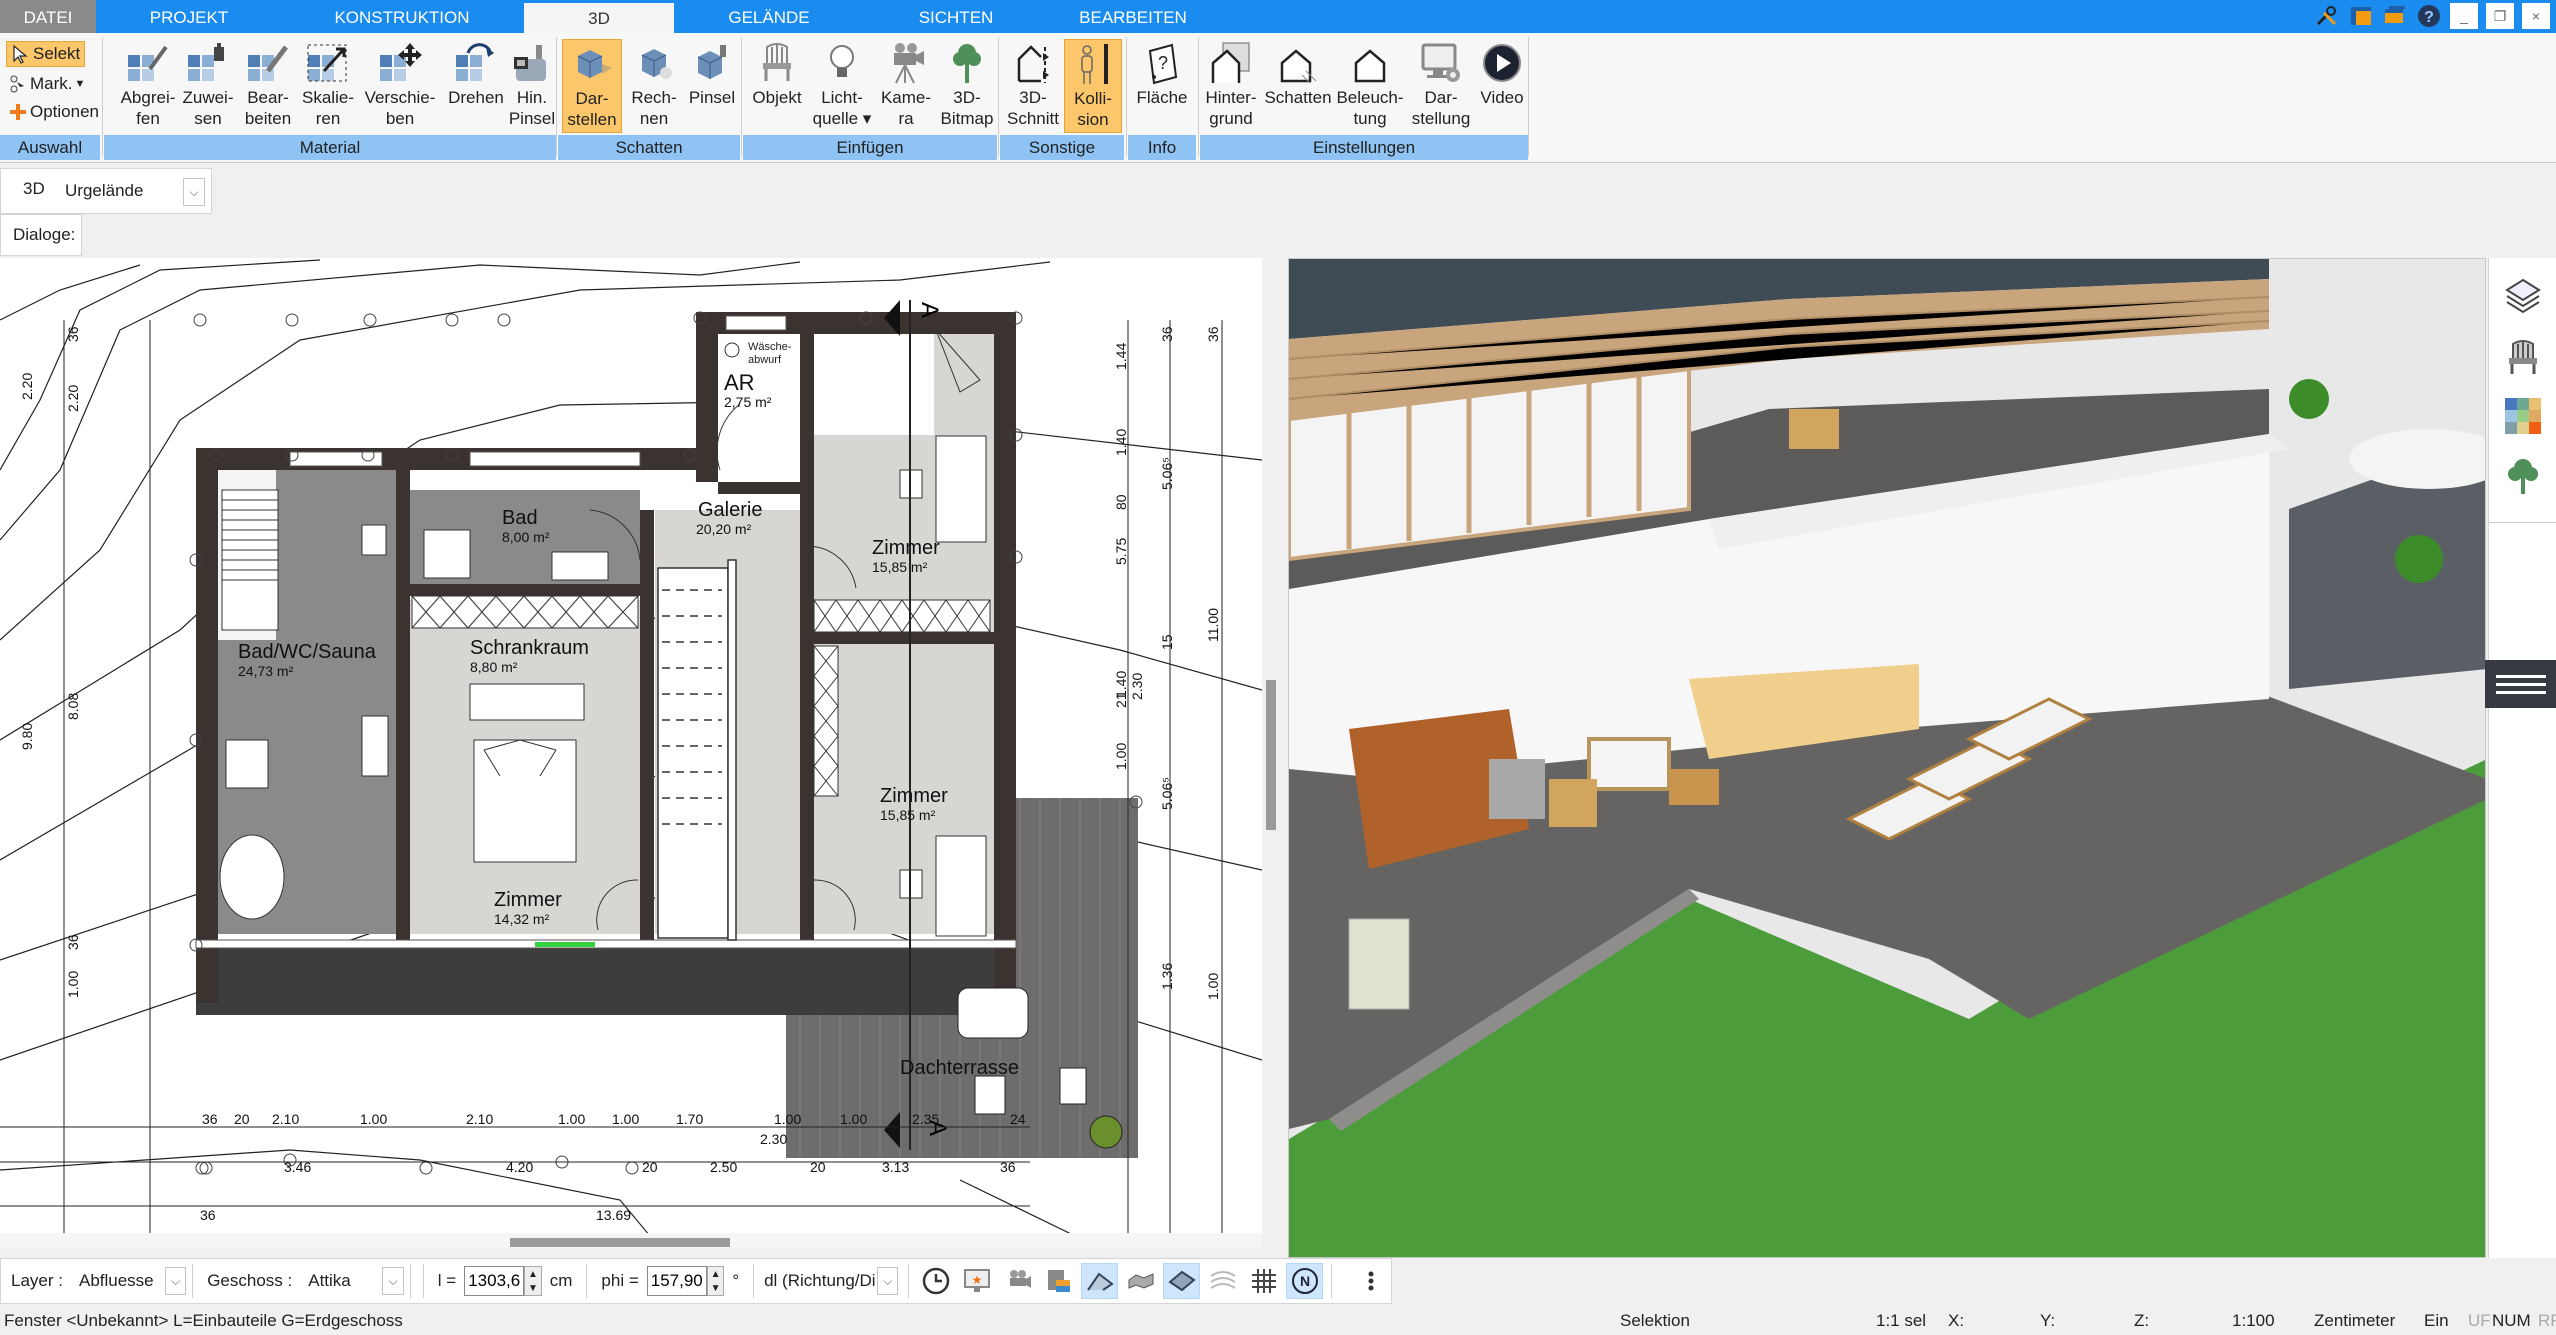 This screenshot has width=2556, height=1335. What do you see at coordinates (400, 86) in the screenshot?
I see `verschieben-button: Verschie-ben` at bounding box center [400, 86].